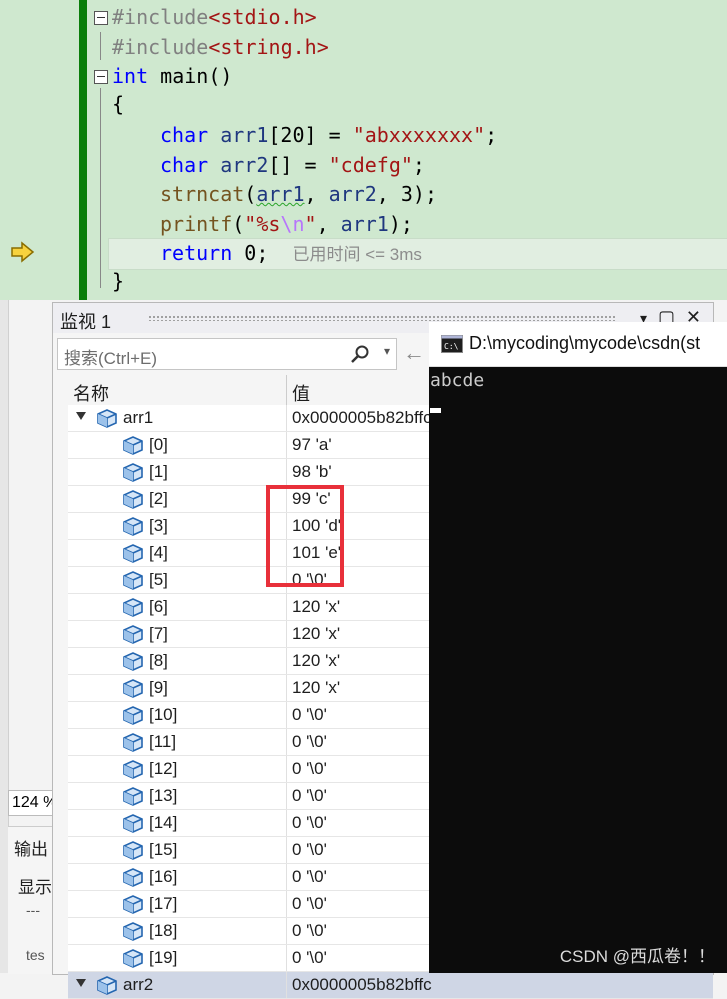 Image resolution: width=727 pixels, height=999 pixels. I want to click on include-header: <string.h>, so click(268, 47).